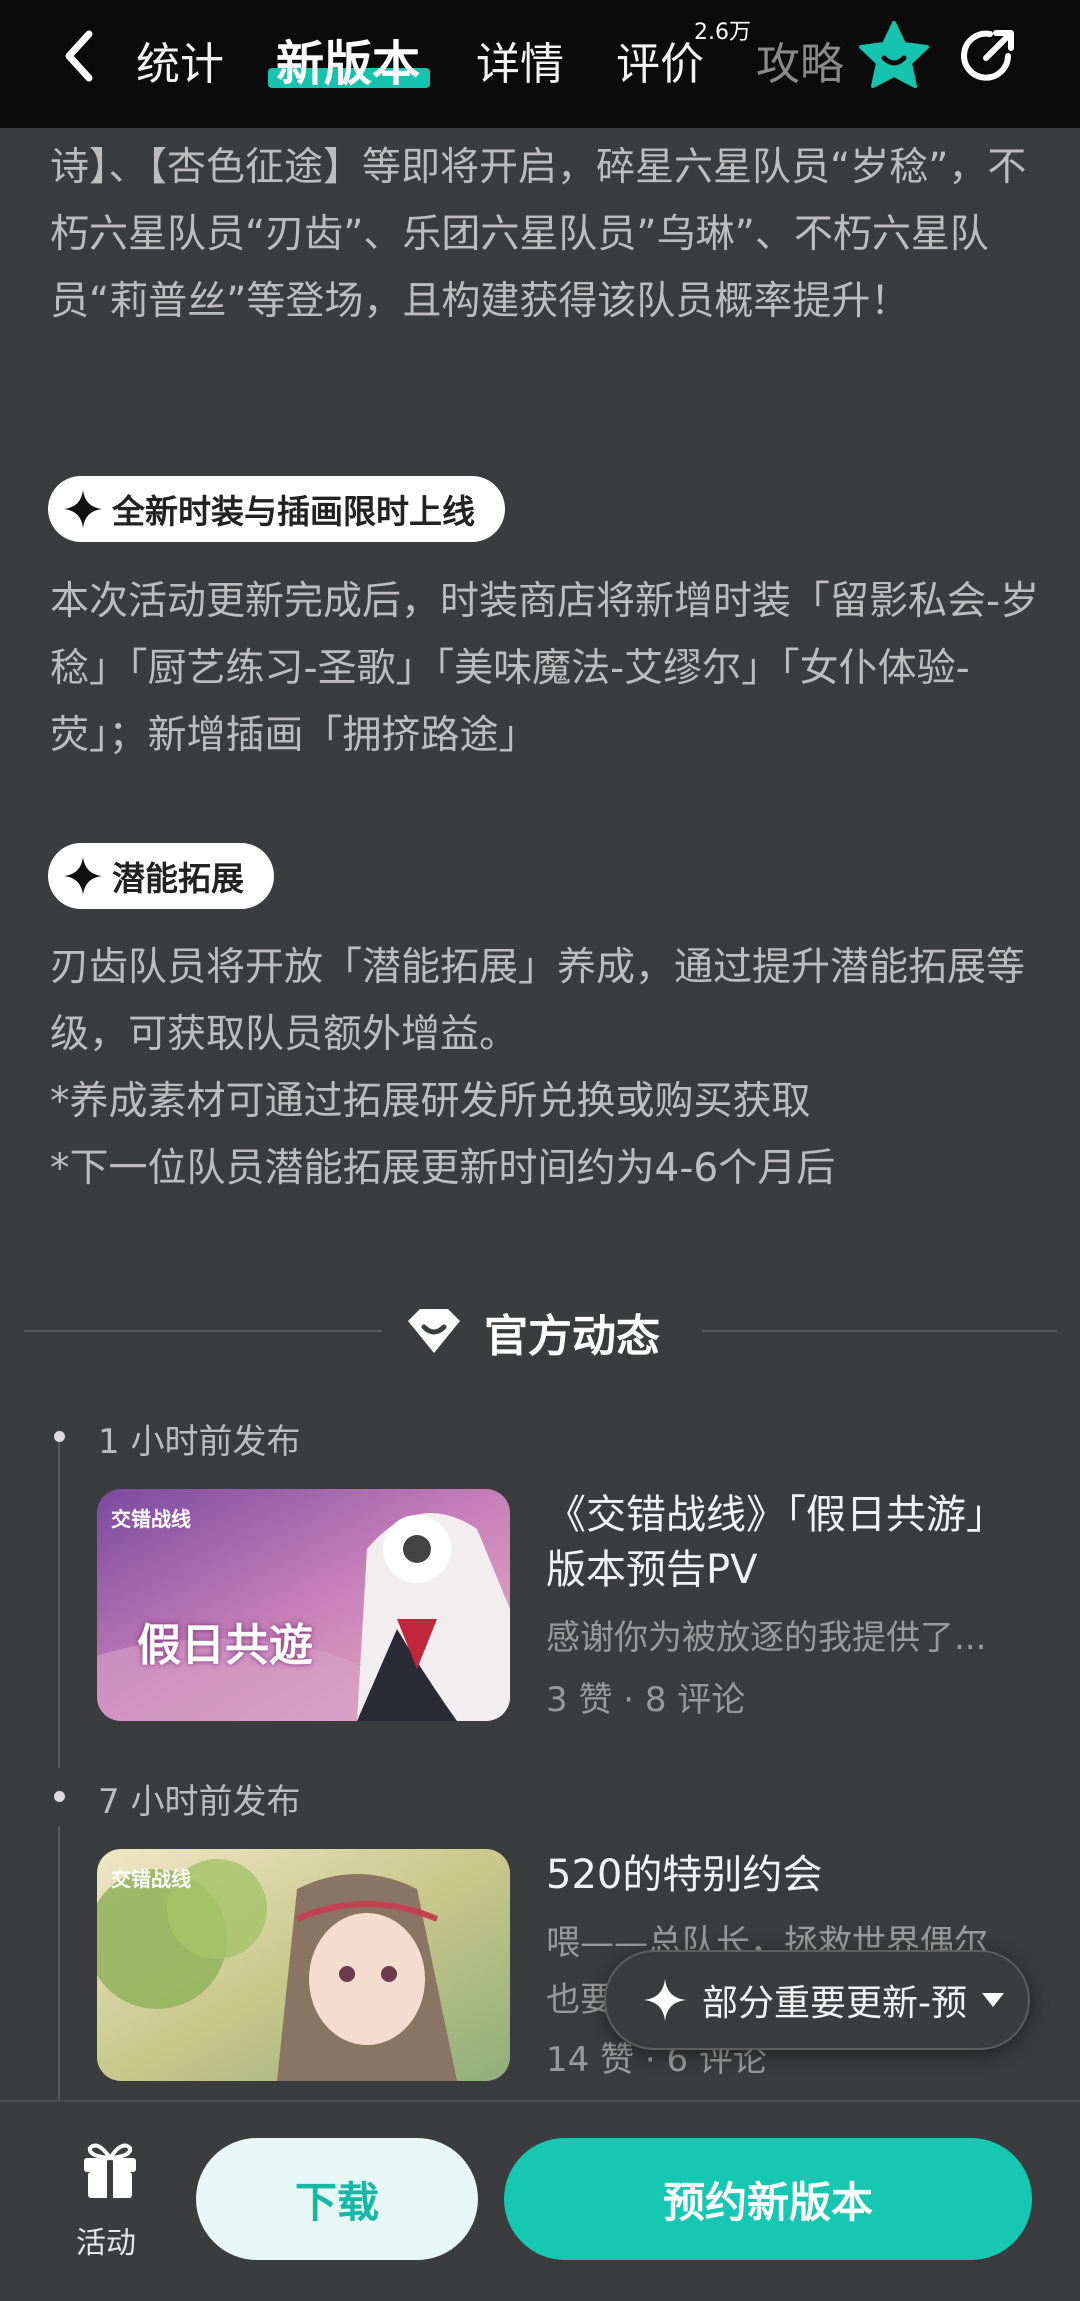  Describe the element at coordinates (520, 60) in the screenshot. I see `tab-details: 详情` at that location.